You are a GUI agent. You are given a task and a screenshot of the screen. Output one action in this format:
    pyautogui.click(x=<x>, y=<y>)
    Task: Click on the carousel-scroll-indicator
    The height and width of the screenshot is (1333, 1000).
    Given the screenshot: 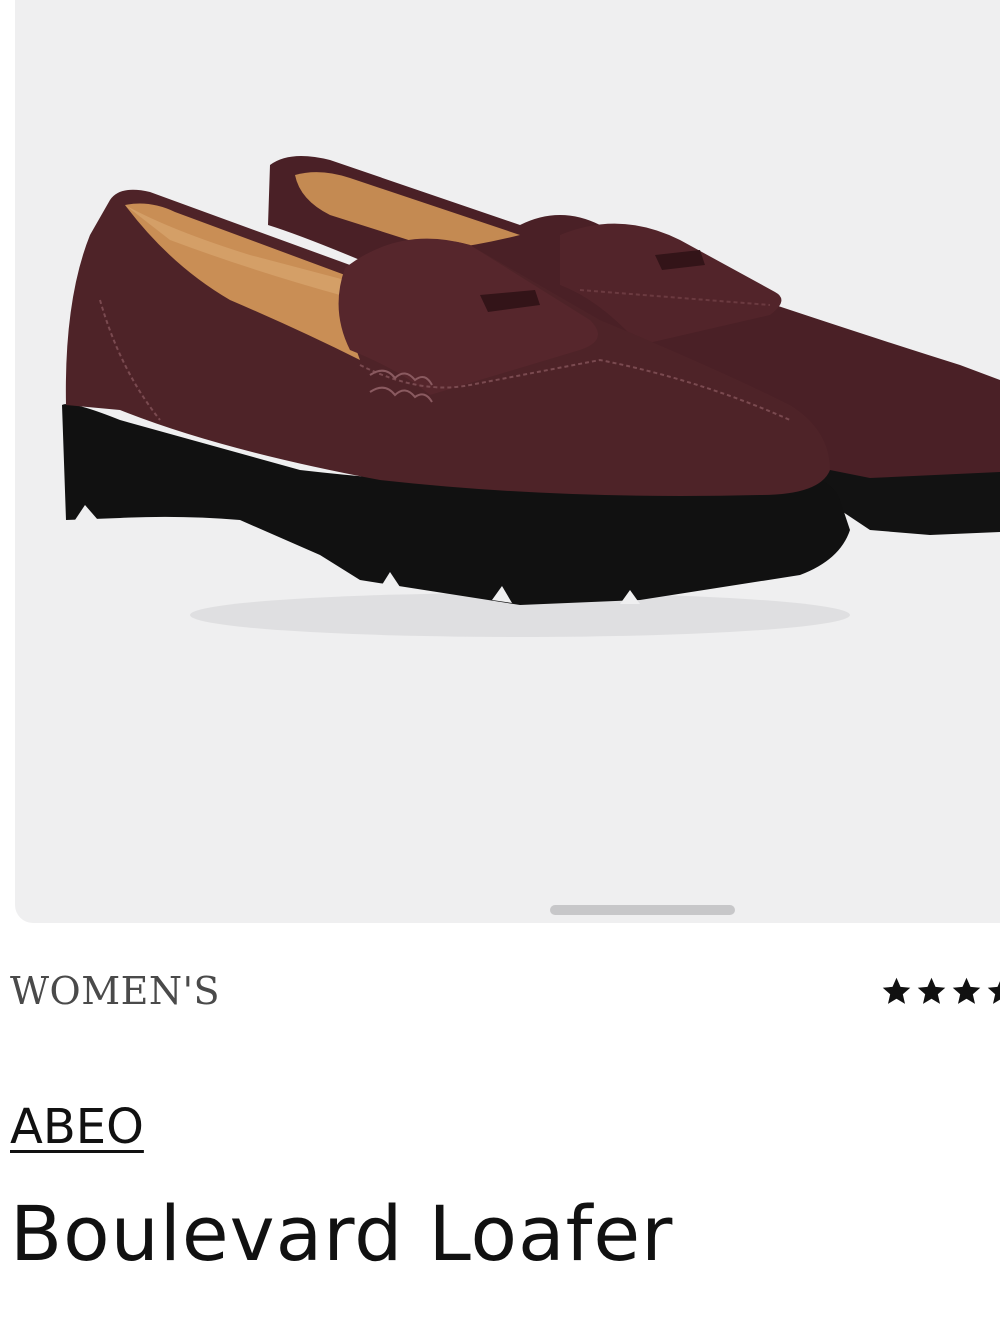 What is the action you would take?
    pyautogui.click(x=642, y=910)
    